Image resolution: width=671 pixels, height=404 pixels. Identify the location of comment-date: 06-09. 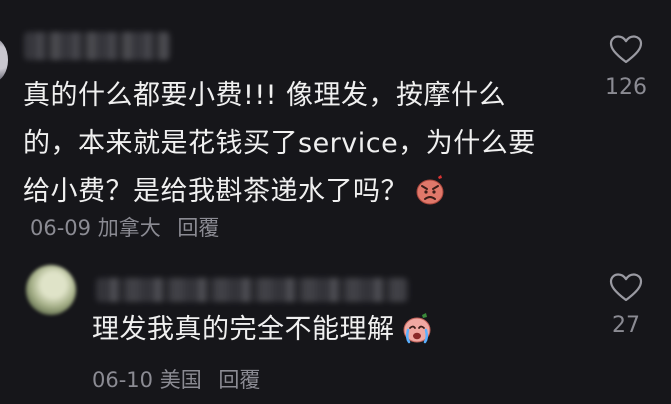
(61, 228).